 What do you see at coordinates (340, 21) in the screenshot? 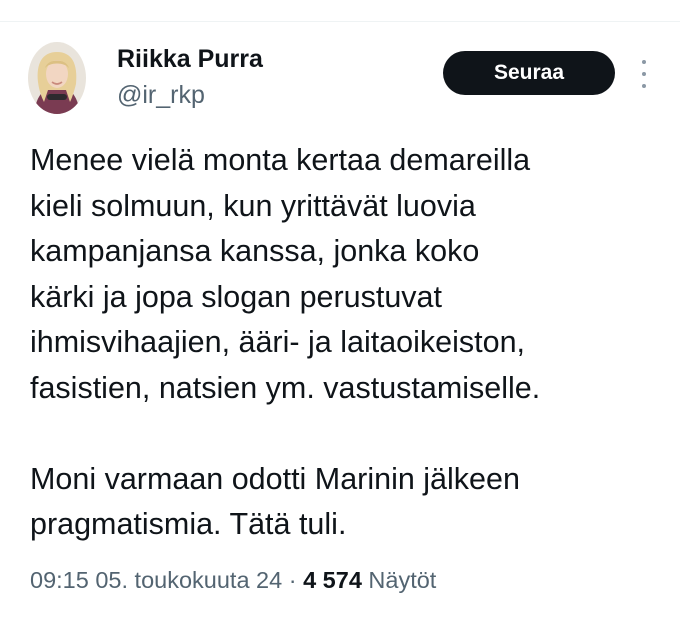
I see `top-divider` at bounding box center [340, 21].